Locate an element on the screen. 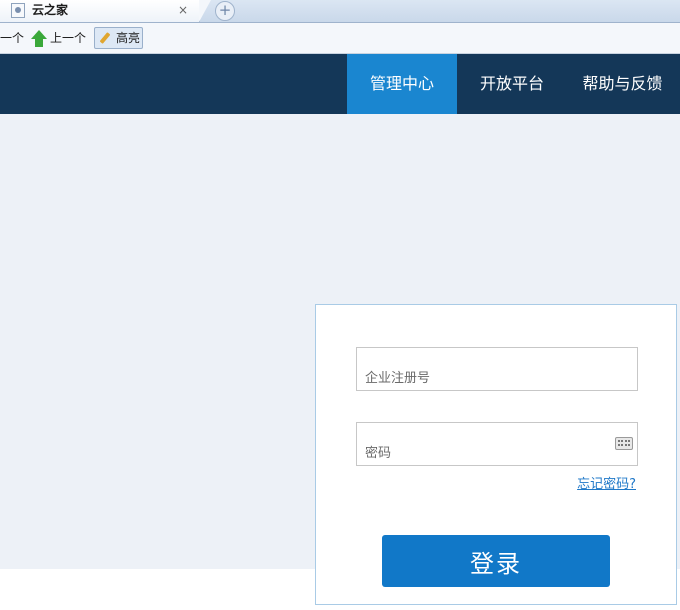 The image size is (680, 610). nav-open-platform: 开放平台 is located at coordinates (512, 84).